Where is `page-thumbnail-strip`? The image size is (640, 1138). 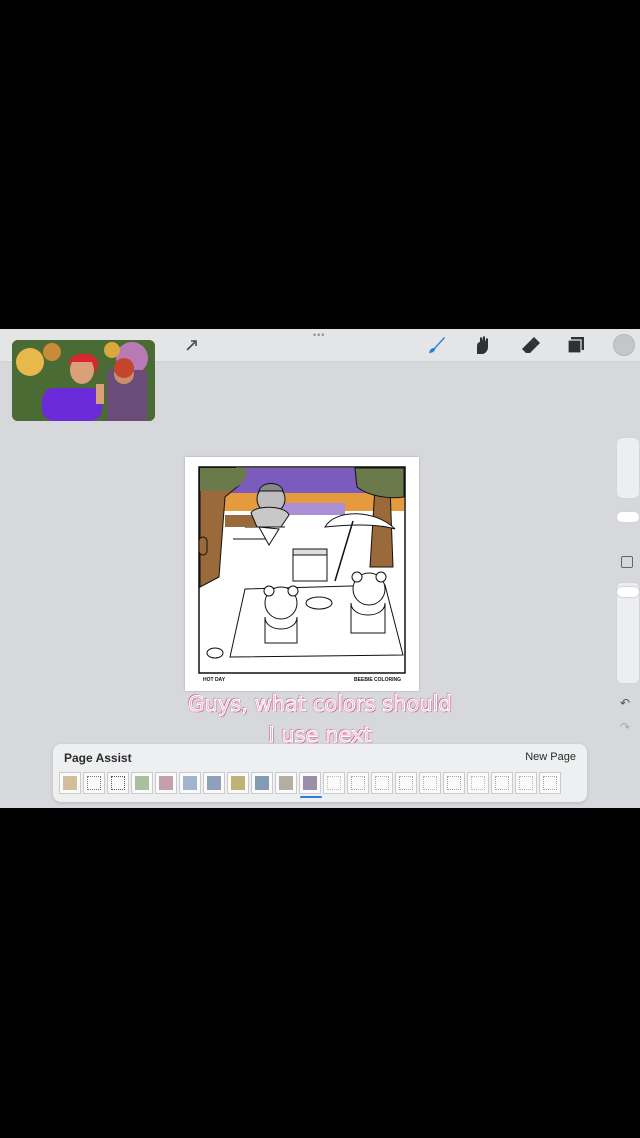
page-thumbnail-strip is located at coordinates (310, 785).